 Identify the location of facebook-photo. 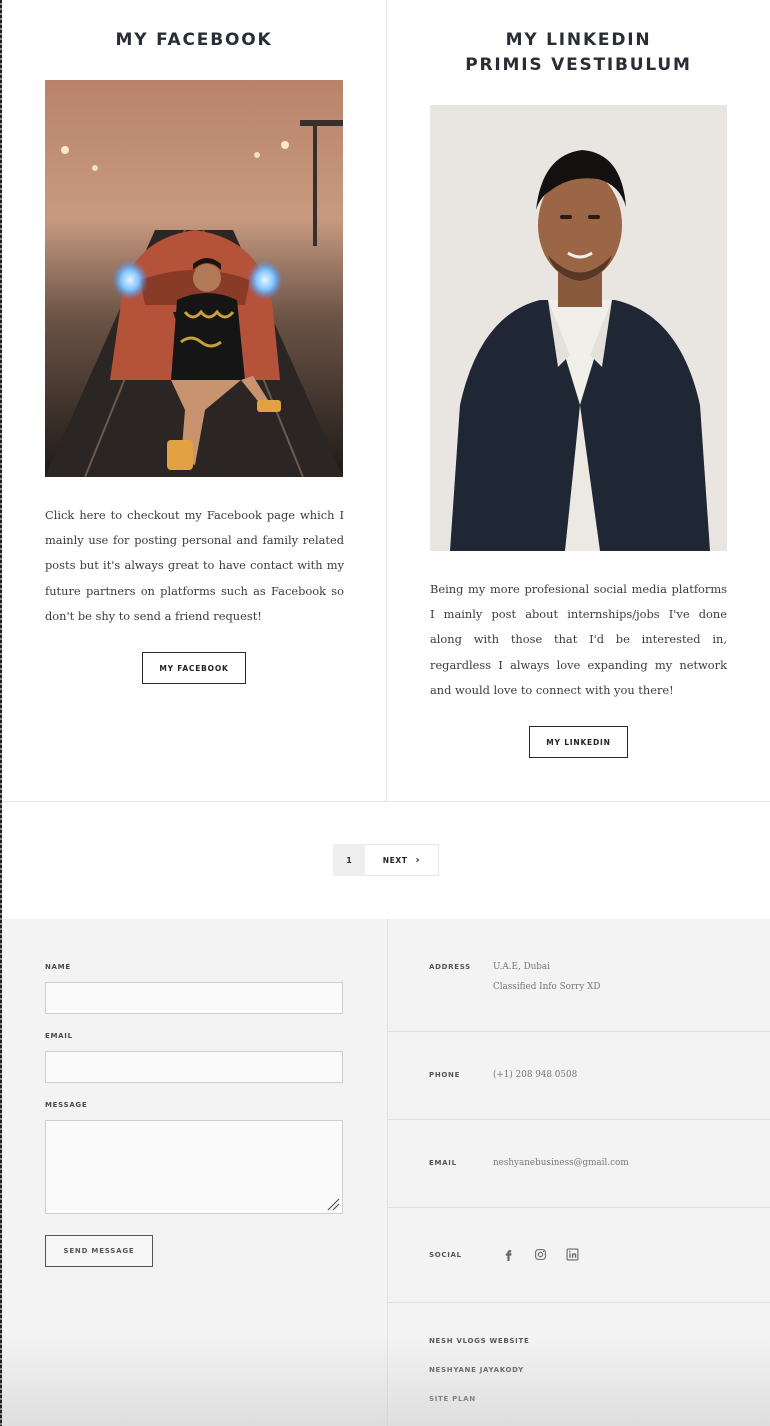
(194, 278).